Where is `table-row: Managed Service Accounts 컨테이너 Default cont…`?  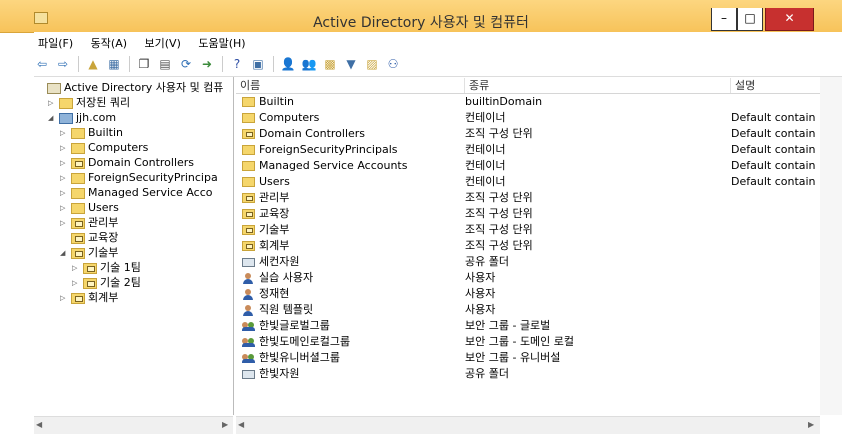
table-row: Managed Service Accounts 컨테이너 Default cont… is located at coordinates (528, 166).